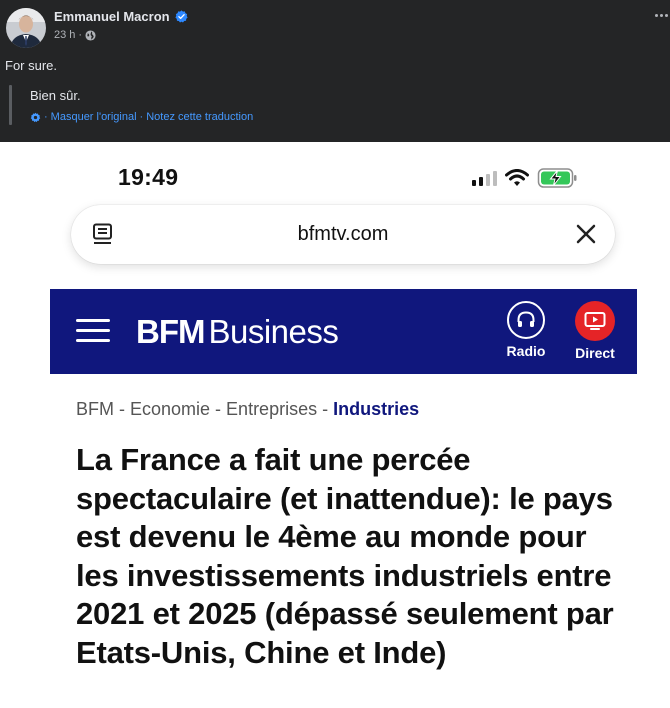 The width and height of the screenshot is (670, 708). What do you see at coordinates (170, 331) in the screenshot?
I see `brand-bold: BFM` at bounding box center [170, 331].